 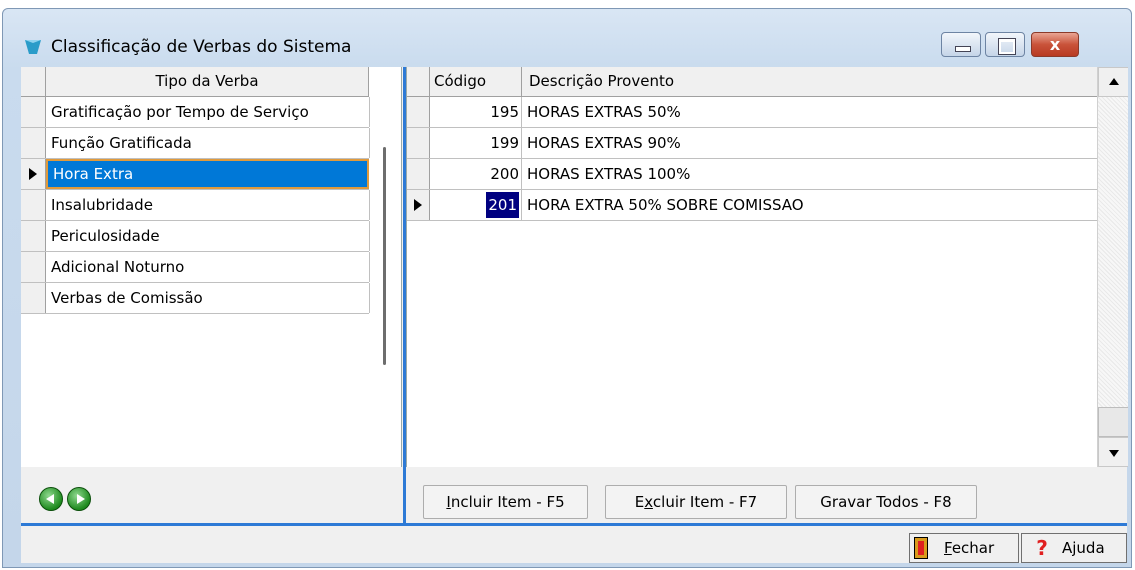 I want to click on maximize-button, so click(x=1005, y=44).